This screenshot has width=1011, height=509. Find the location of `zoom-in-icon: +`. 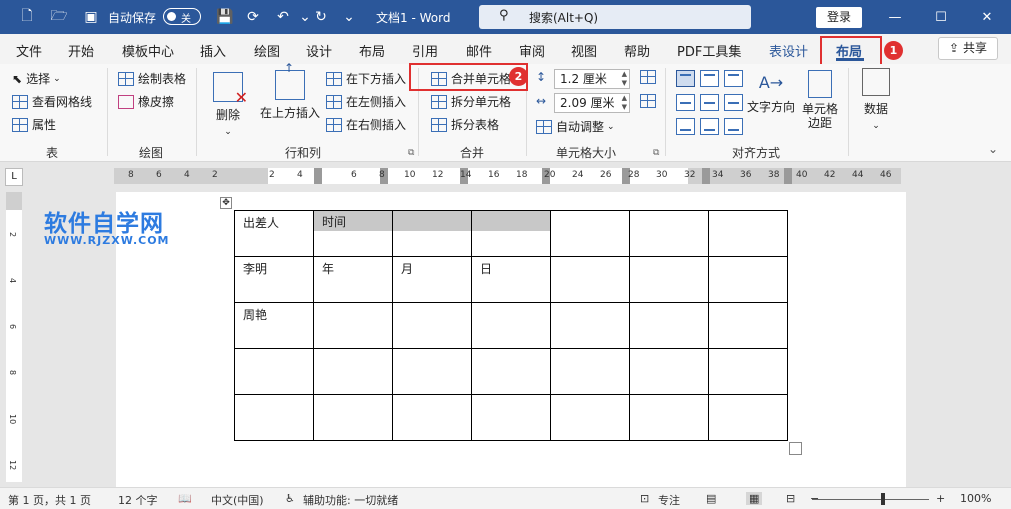

zoom-in-icon: + is located at coordinates (940, 498).